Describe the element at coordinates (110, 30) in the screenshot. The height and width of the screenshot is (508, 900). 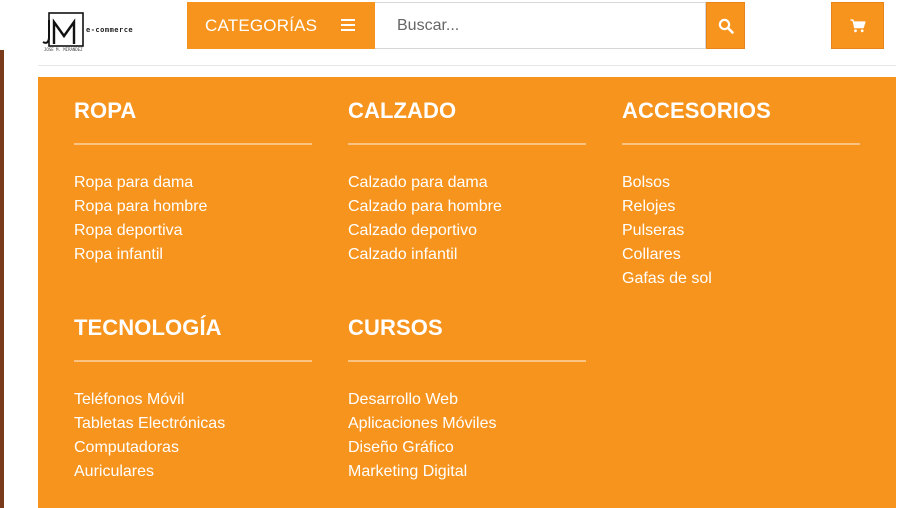
I see `logo-text: e-commerce` at that location.